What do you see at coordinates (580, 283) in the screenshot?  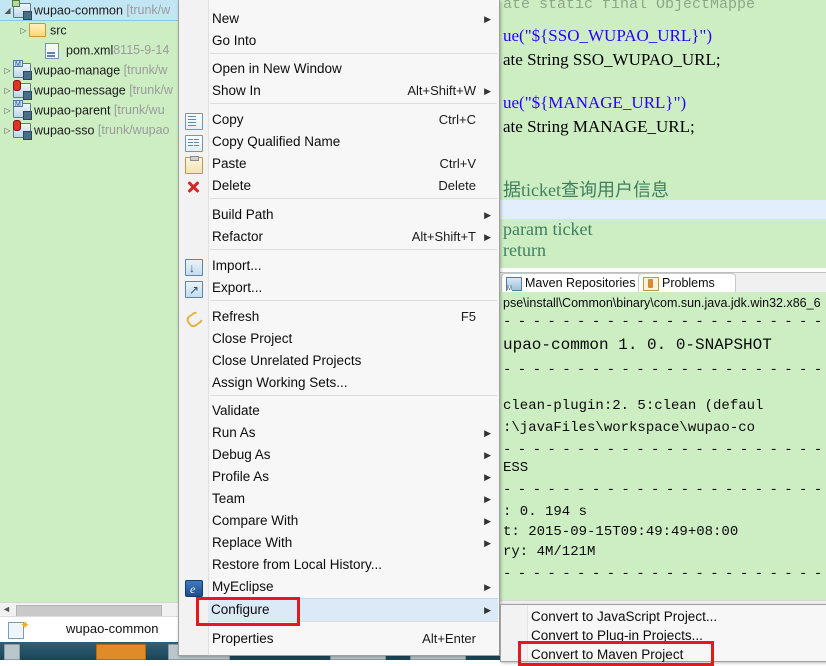 I see `tab-label: Maven Repositories` at bounding box center [580, 283].